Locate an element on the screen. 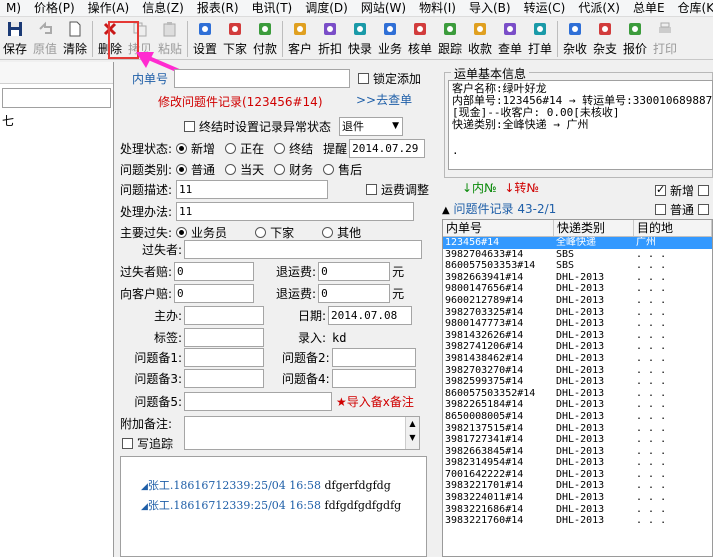 Image resolution: width=713 pixels, height=557 pixels. tag-input is located at coordinates (224, 337).